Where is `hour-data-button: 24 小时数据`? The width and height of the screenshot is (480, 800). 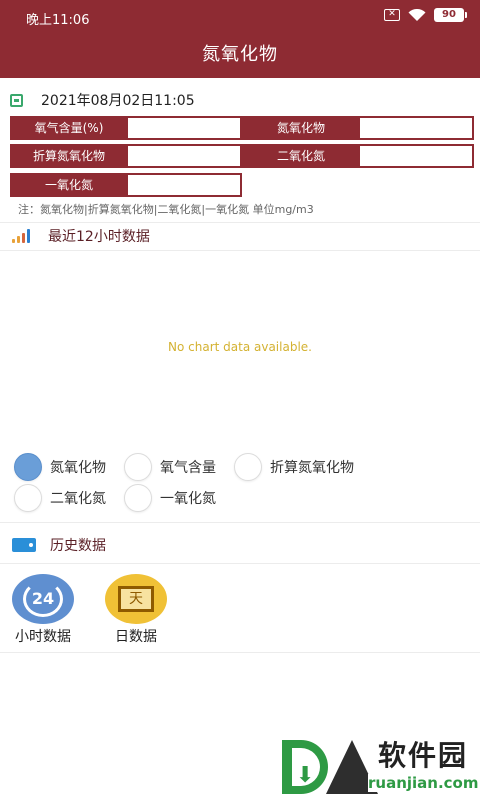 hour-data-button: 24 小时数据 is located at coordinates (43, 610).